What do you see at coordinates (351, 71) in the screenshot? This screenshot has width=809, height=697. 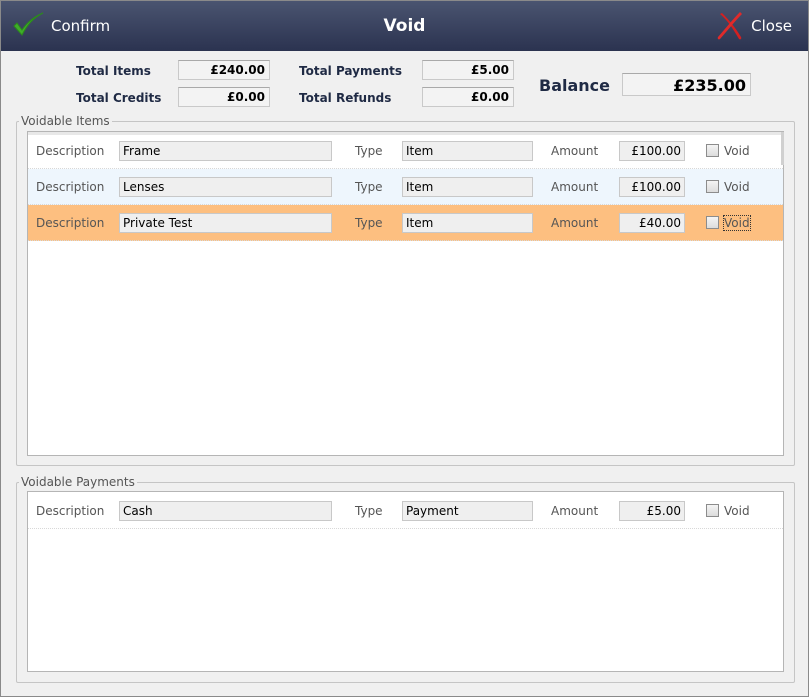 I see `total-payments-label: Total Payments` at bounding box center [351, 71].